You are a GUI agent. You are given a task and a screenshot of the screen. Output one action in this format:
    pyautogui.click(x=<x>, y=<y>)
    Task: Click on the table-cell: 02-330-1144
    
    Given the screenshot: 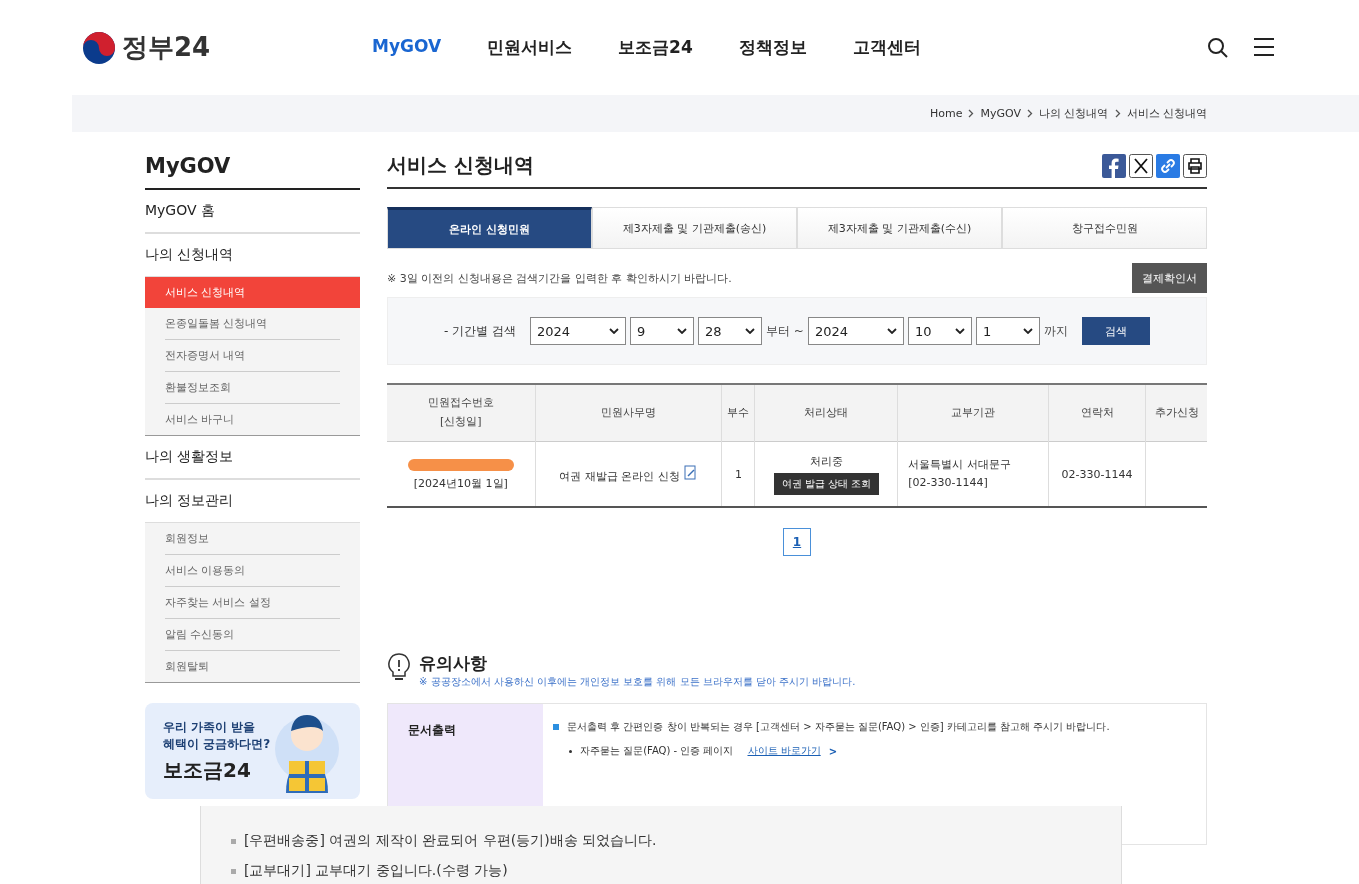 What is the action you would take?
    pyautogui.click(x=1097, y=474)
    